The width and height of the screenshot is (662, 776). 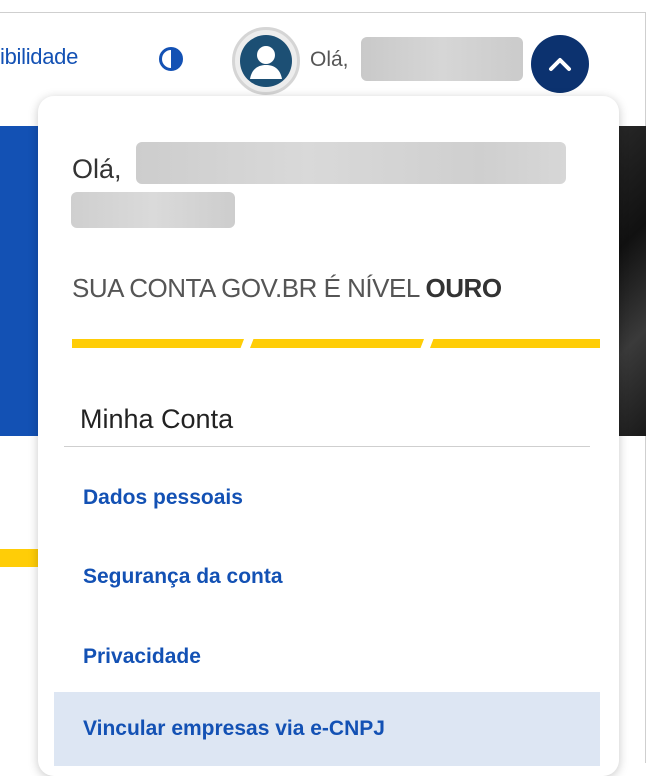 I want to click on chevron-up-icon, so click(x=560, y=64).